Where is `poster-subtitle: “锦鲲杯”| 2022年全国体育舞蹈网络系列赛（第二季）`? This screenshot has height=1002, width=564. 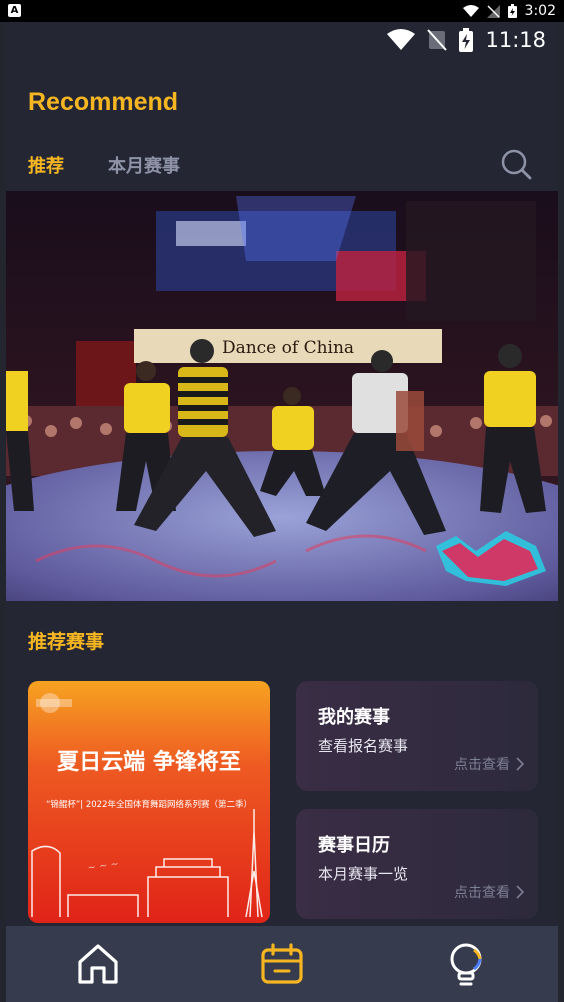
poster-subtitle: “锦鲲杯”| 2022年全国体育舞蹈网络系列赛（第二季） is located at coordinates (149, 804).